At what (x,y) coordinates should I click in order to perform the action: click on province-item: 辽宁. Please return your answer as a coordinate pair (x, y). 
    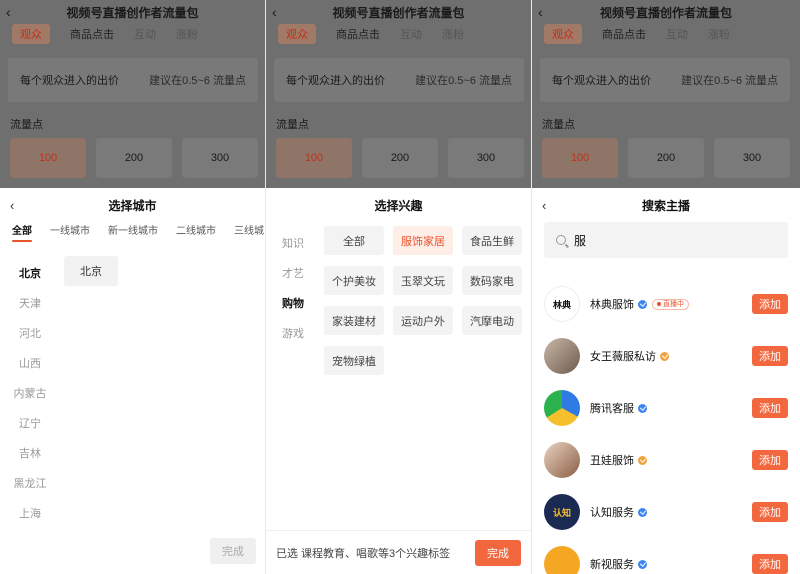
    Looking at the image, I should click on (30, 423).